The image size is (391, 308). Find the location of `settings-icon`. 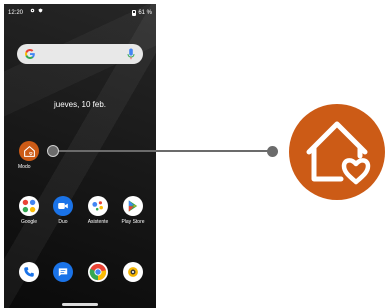

settings-icon is located at coordinates (32, 10).